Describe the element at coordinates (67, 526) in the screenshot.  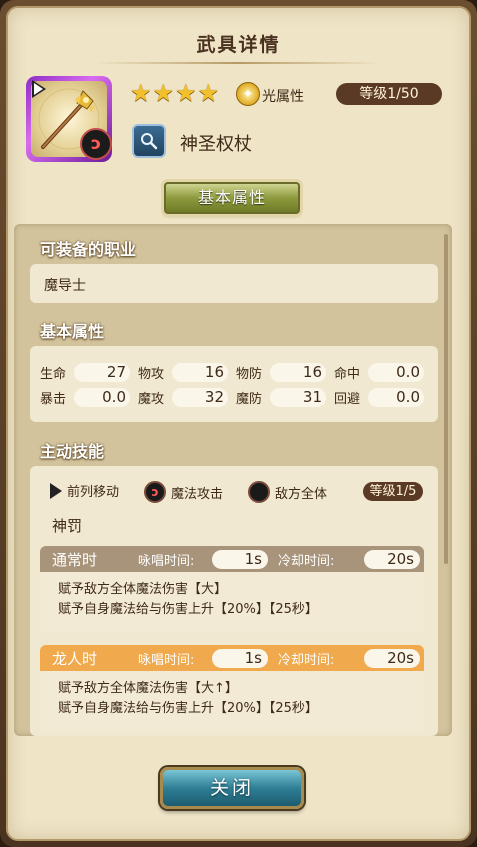
I see `skill-name: 神罚` at that location.